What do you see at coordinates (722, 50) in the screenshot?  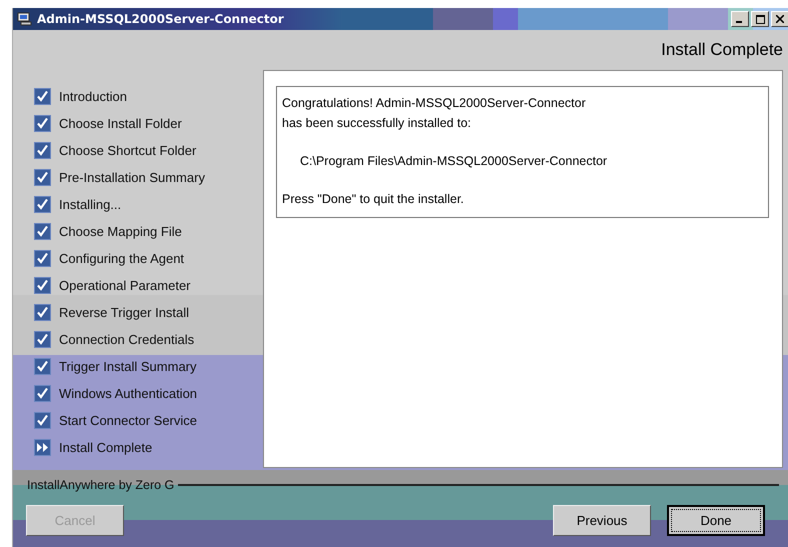 I see `page-title: Install Complete` at bounding box center [722, 50].